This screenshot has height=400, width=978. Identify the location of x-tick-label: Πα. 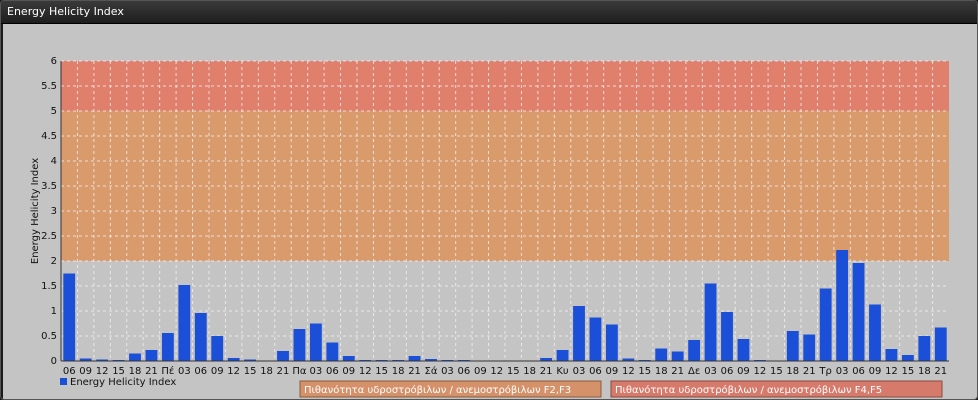
(299, 371).